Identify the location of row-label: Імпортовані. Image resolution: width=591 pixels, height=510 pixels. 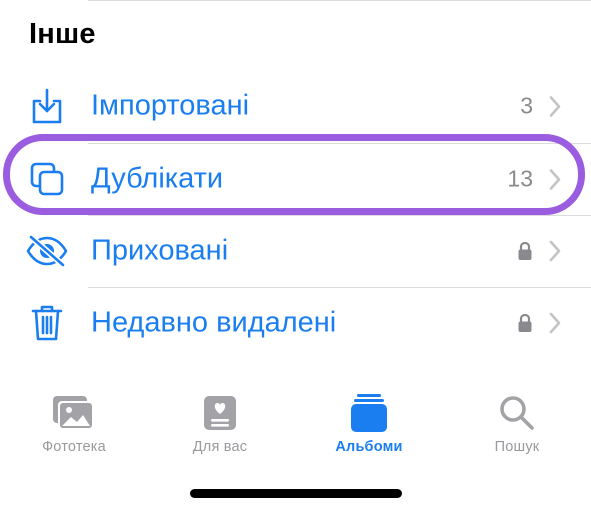
(170, 105).